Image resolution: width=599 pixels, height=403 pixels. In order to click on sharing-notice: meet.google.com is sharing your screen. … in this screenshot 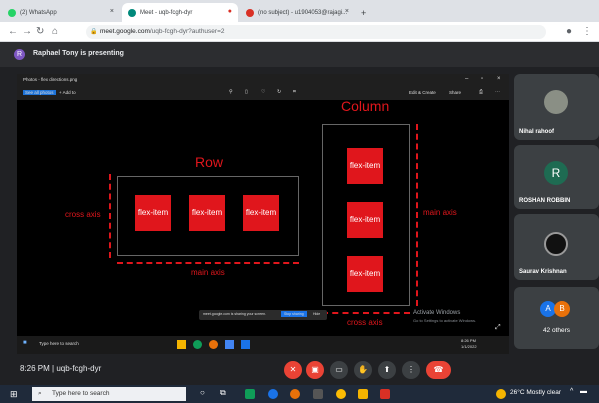, I will do `click(263, 315)`.